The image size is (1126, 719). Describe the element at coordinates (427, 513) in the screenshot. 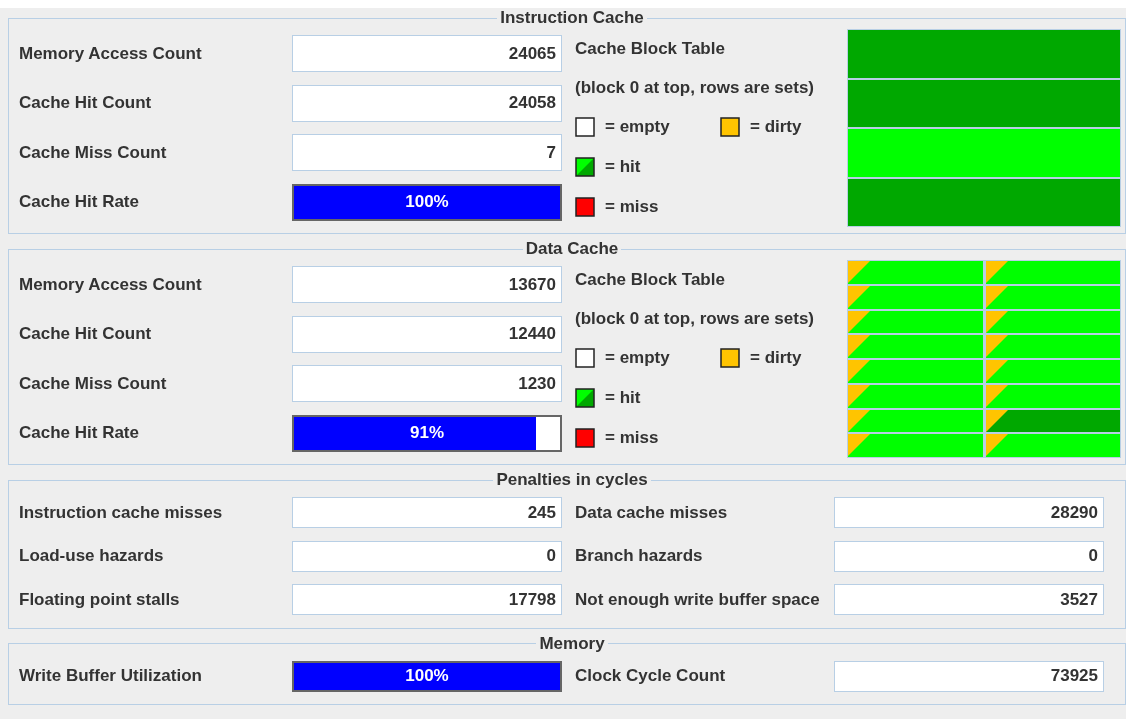

I see `value-field: 245` at that location.